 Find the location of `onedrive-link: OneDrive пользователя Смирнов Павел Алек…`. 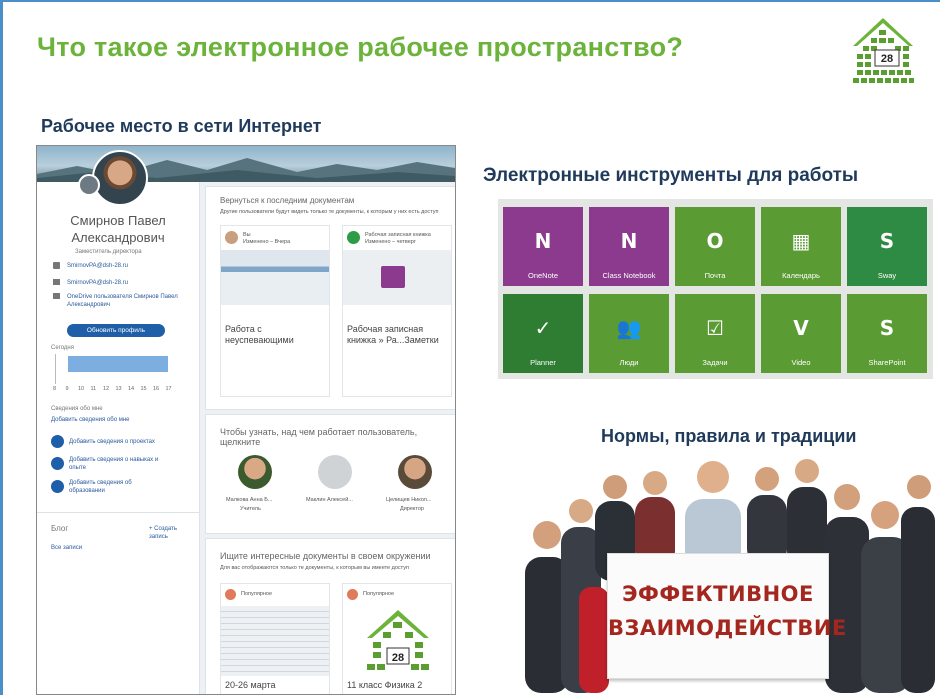

onedrive-link: OneDrive пользователя Смирнов Павел Алек… is located at coordinates (127, 301).